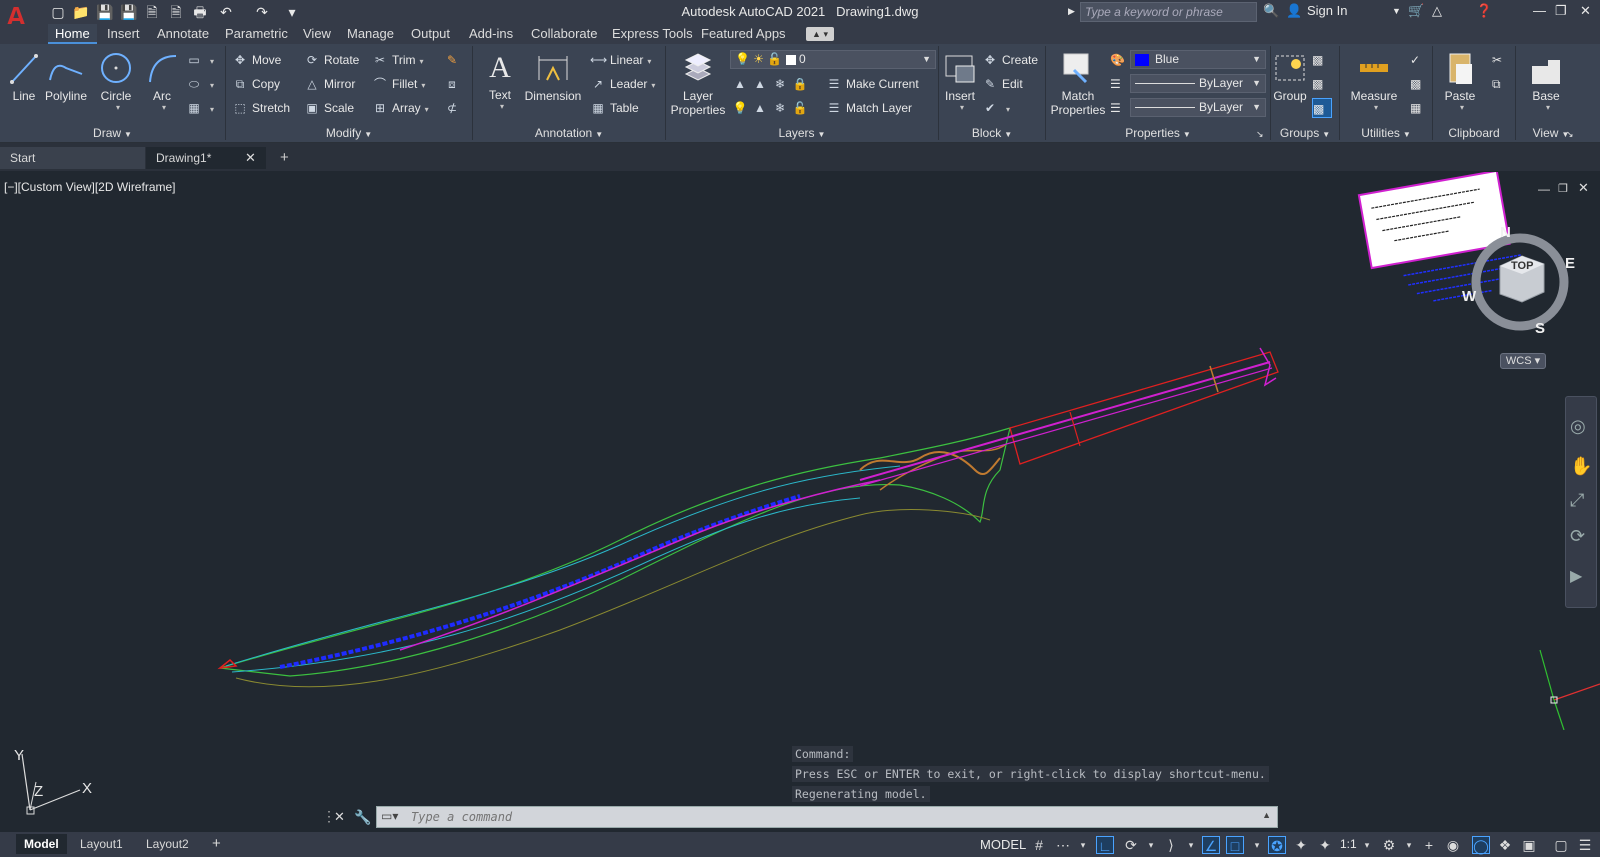  I want to click on ortho-icon: ∟, so click(1105, 845).